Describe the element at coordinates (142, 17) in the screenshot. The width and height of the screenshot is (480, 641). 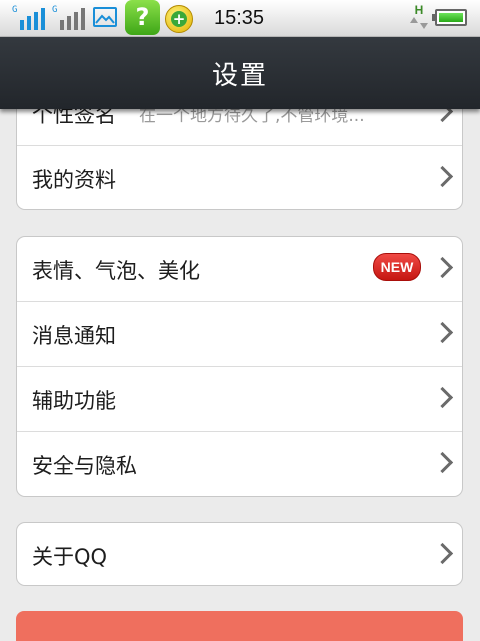
I see `help-icon: ?` at that location.